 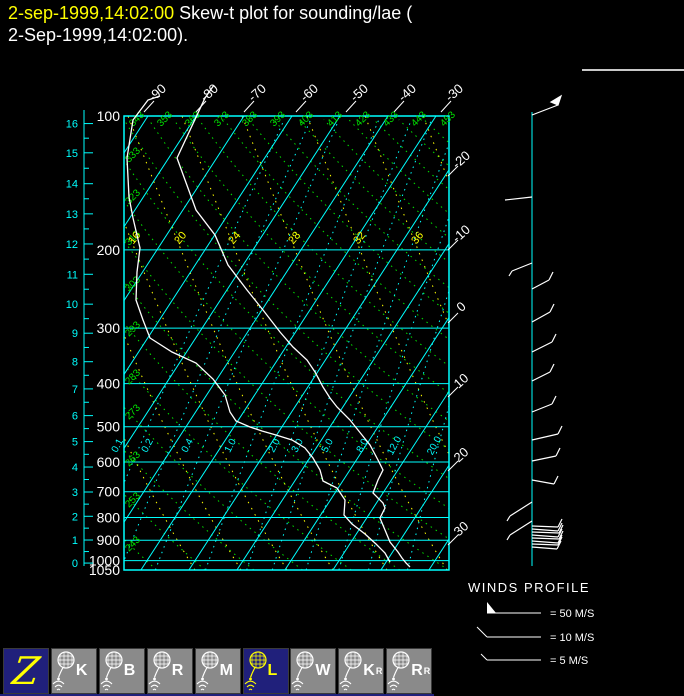 I want to click on svg-text: 30, so click(x=461, y=528).